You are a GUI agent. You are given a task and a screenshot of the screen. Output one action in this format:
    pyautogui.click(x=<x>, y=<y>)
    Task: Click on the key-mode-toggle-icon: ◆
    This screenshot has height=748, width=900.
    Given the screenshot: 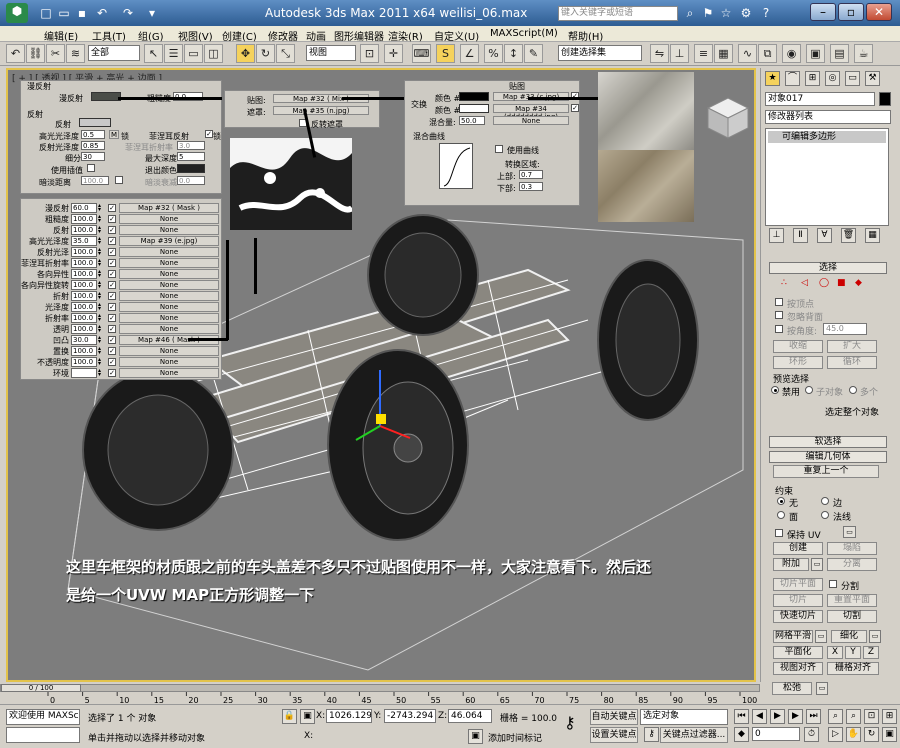 What is the action you would take?
    pyautogui.click(x=741, y=734)
    